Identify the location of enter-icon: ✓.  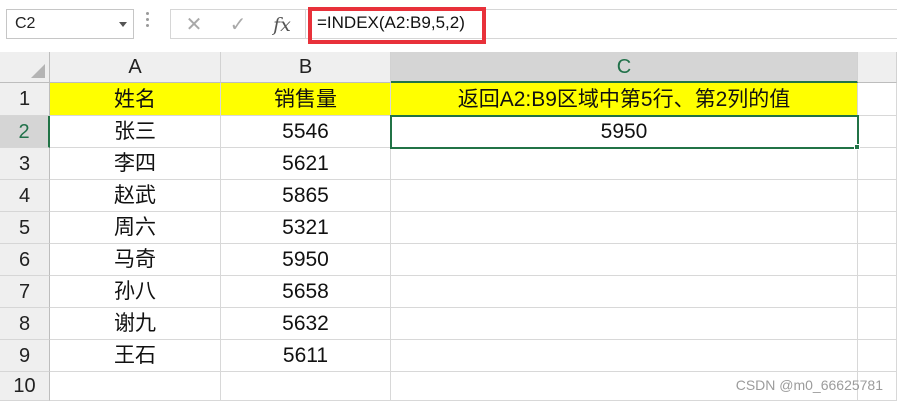
(238, 25).